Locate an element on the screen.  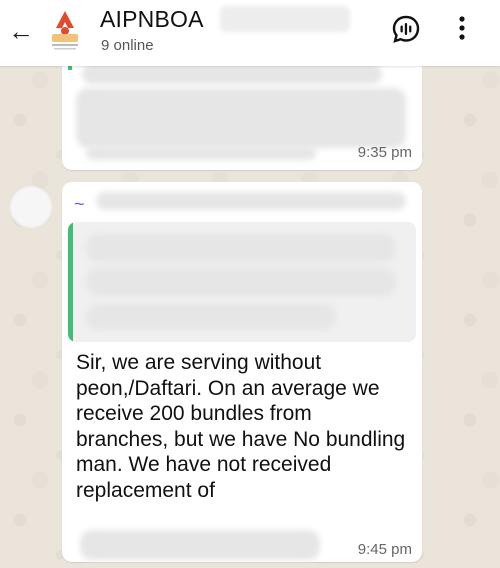
sender-tilde: ~ is located at coordinates (79, 204).